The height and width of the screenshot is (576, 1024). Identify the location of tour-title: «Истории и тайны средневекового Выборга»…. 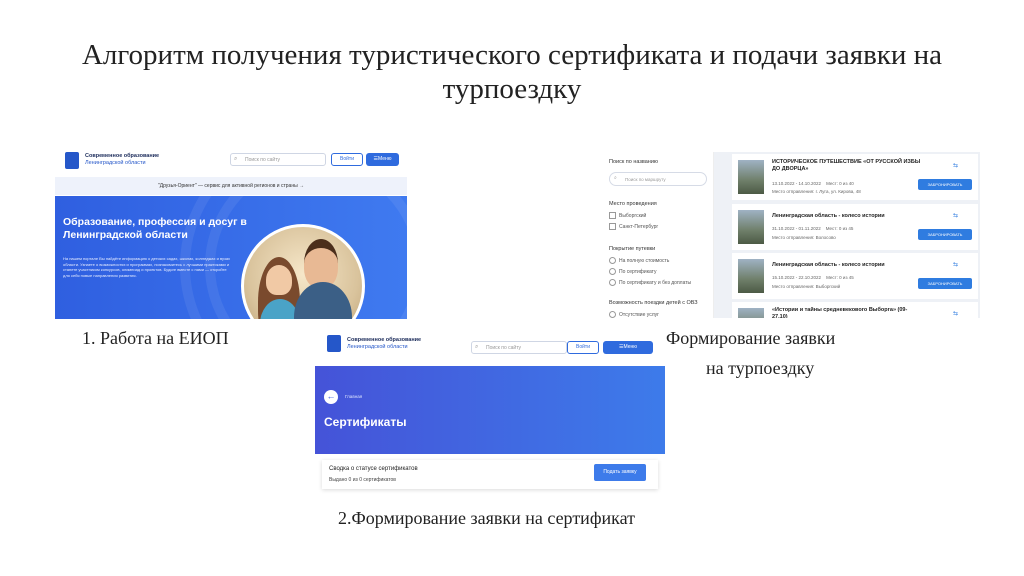
(847, 312).